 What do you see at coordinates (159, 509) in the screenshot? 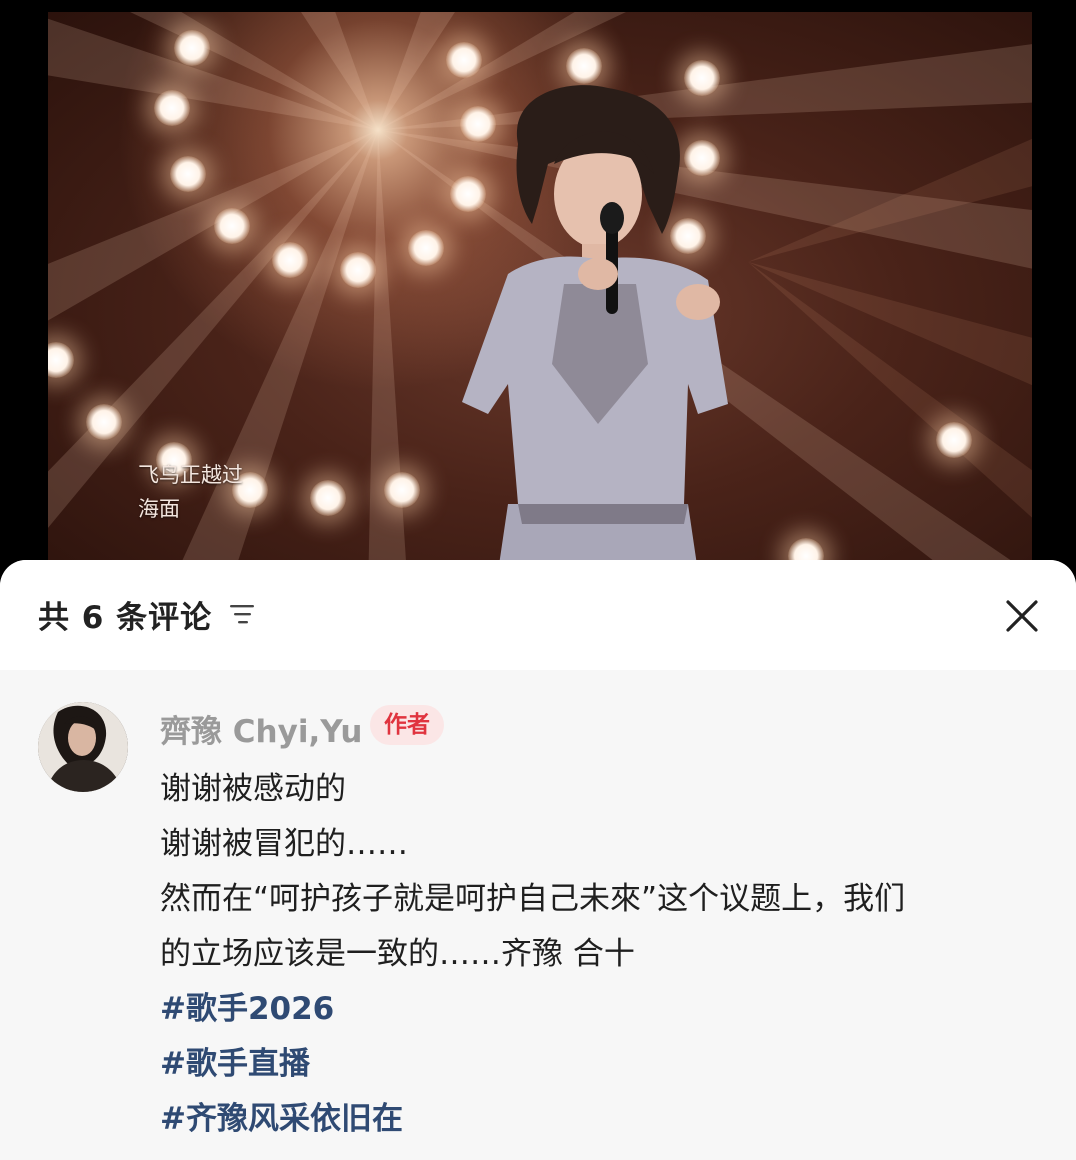
I see `subtitle-line: 海面` at bounding box center [159, 509].